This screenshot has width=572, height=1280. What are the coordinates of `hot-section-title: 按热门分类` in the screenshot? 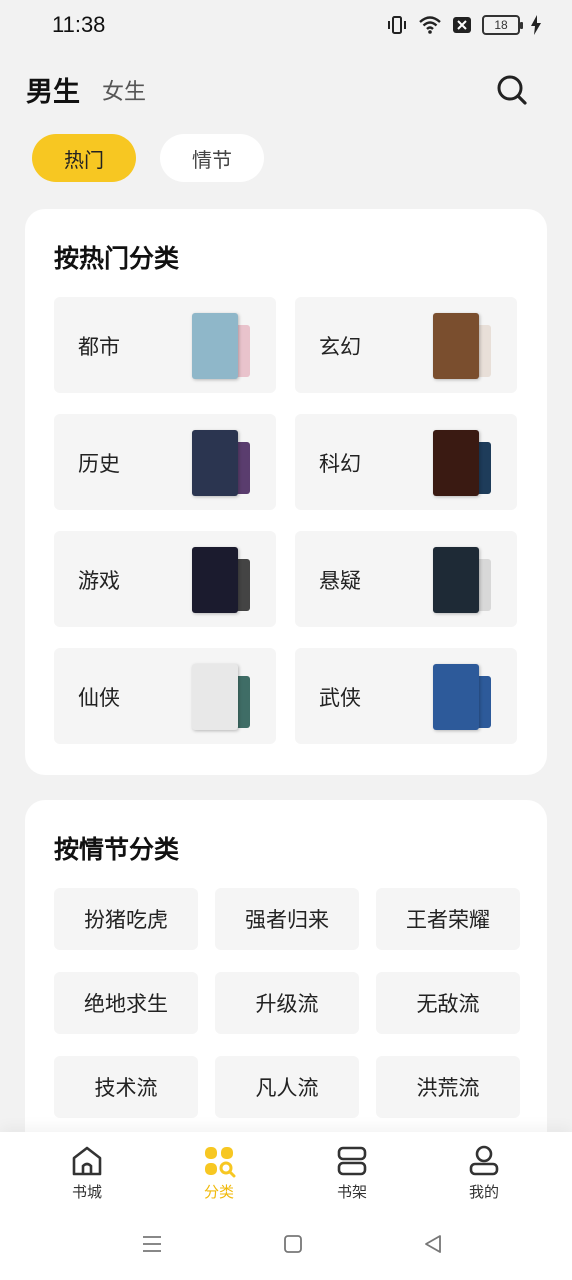 It's located at (117, 258).